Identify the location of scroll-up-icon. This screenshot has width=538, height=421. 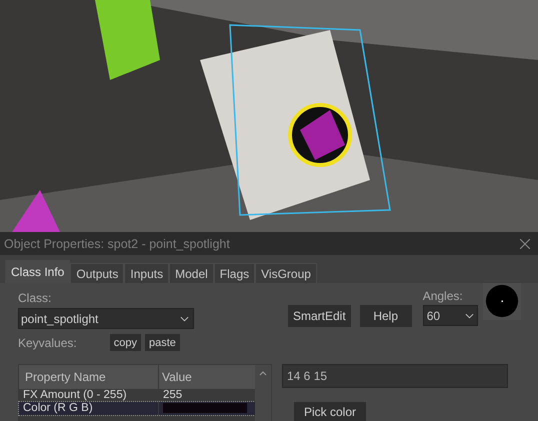
(262, 373).